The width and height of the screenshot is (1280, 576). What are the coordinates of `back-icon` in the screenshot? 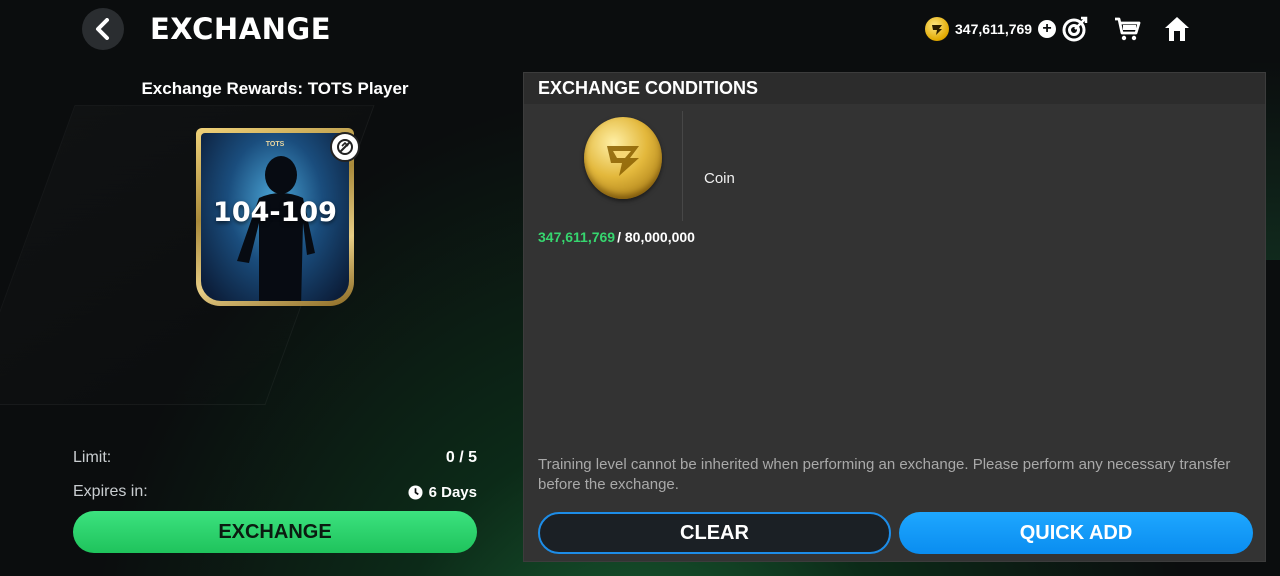 It's located at (102, 29).